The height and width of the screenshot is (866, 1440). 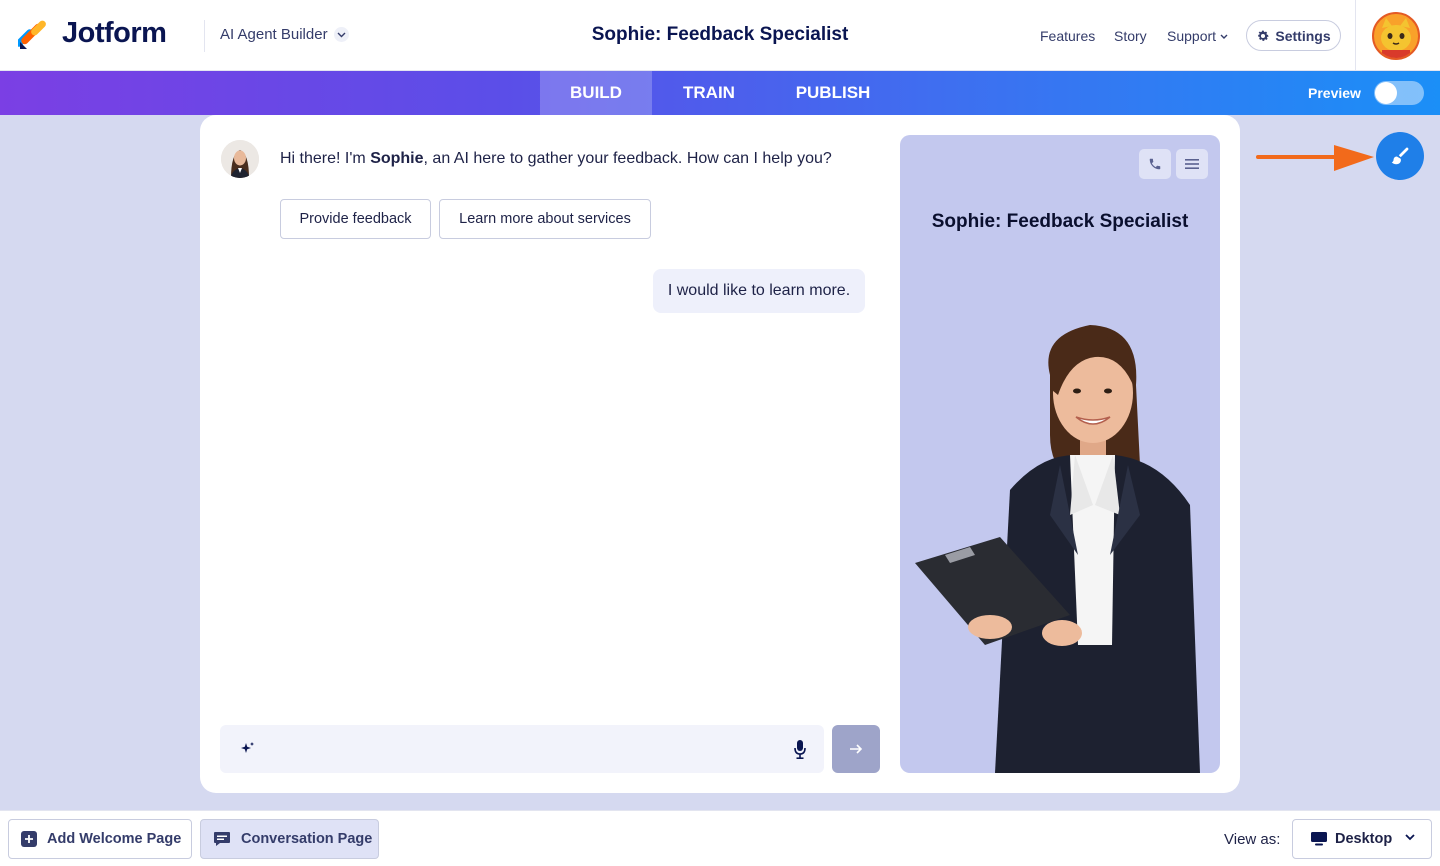 I want to click on chat-input-bar, so click(x=522, y=749).